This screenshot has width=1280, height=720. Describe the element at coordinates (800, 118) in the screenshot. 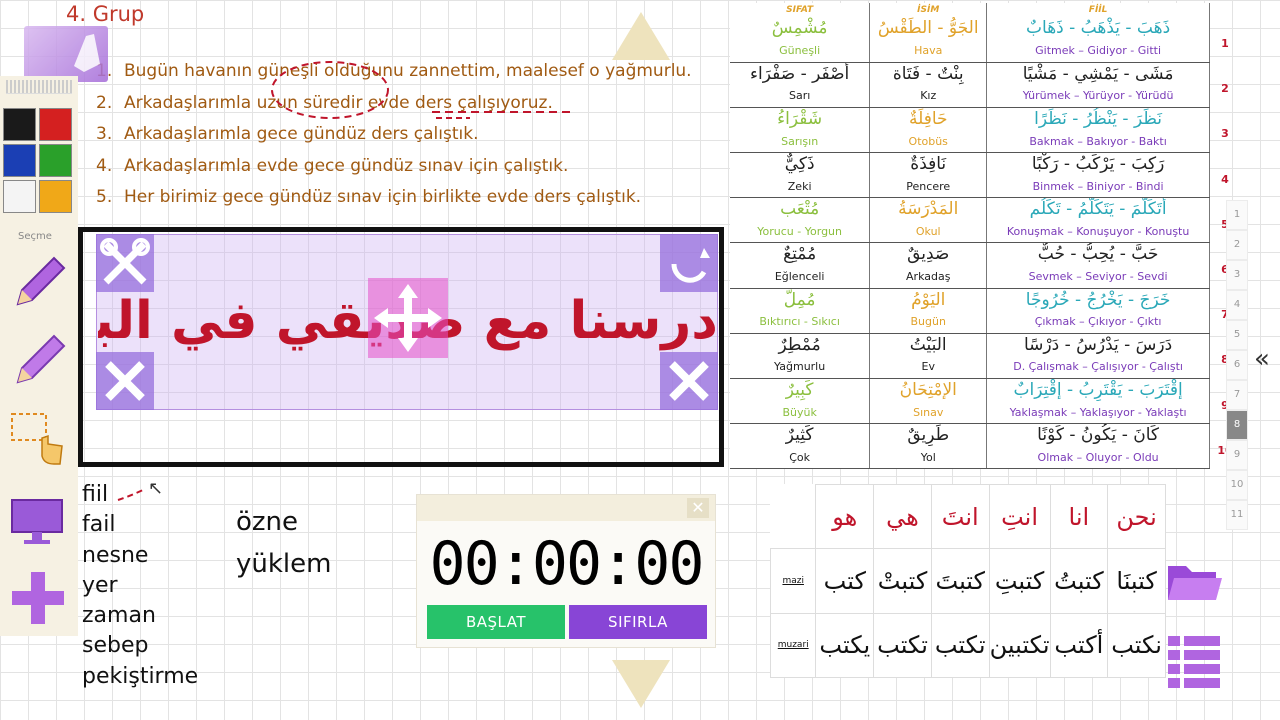

I see `vocab-cell-arabic: شَقْرَاءُ` at that location.